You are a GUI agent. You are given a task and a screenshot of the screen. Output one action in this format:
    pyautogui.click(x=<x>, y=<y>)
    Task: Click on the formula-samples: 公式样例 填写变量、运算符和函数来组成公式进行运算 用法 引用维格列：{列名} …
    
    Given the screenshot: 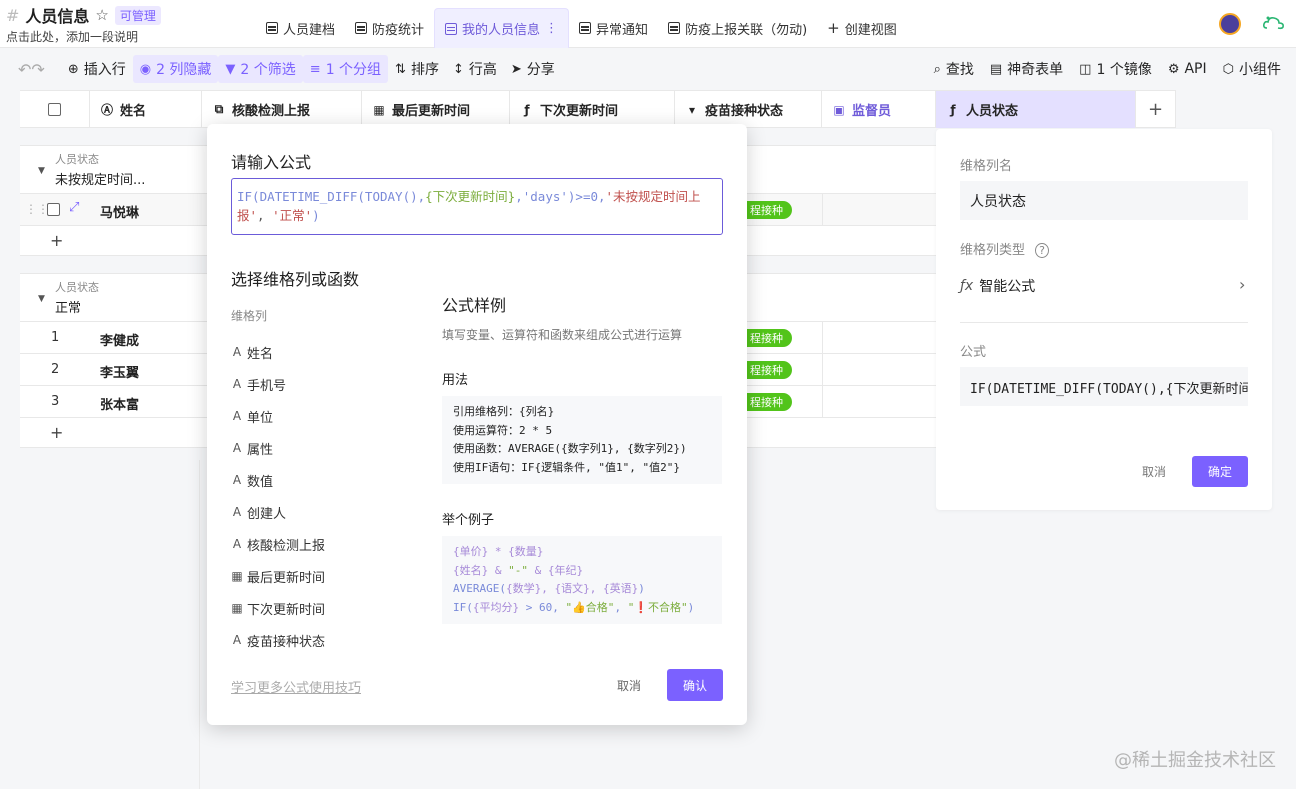 What is the action you would take?
    pyautogui.click(x=582, y=470)
    